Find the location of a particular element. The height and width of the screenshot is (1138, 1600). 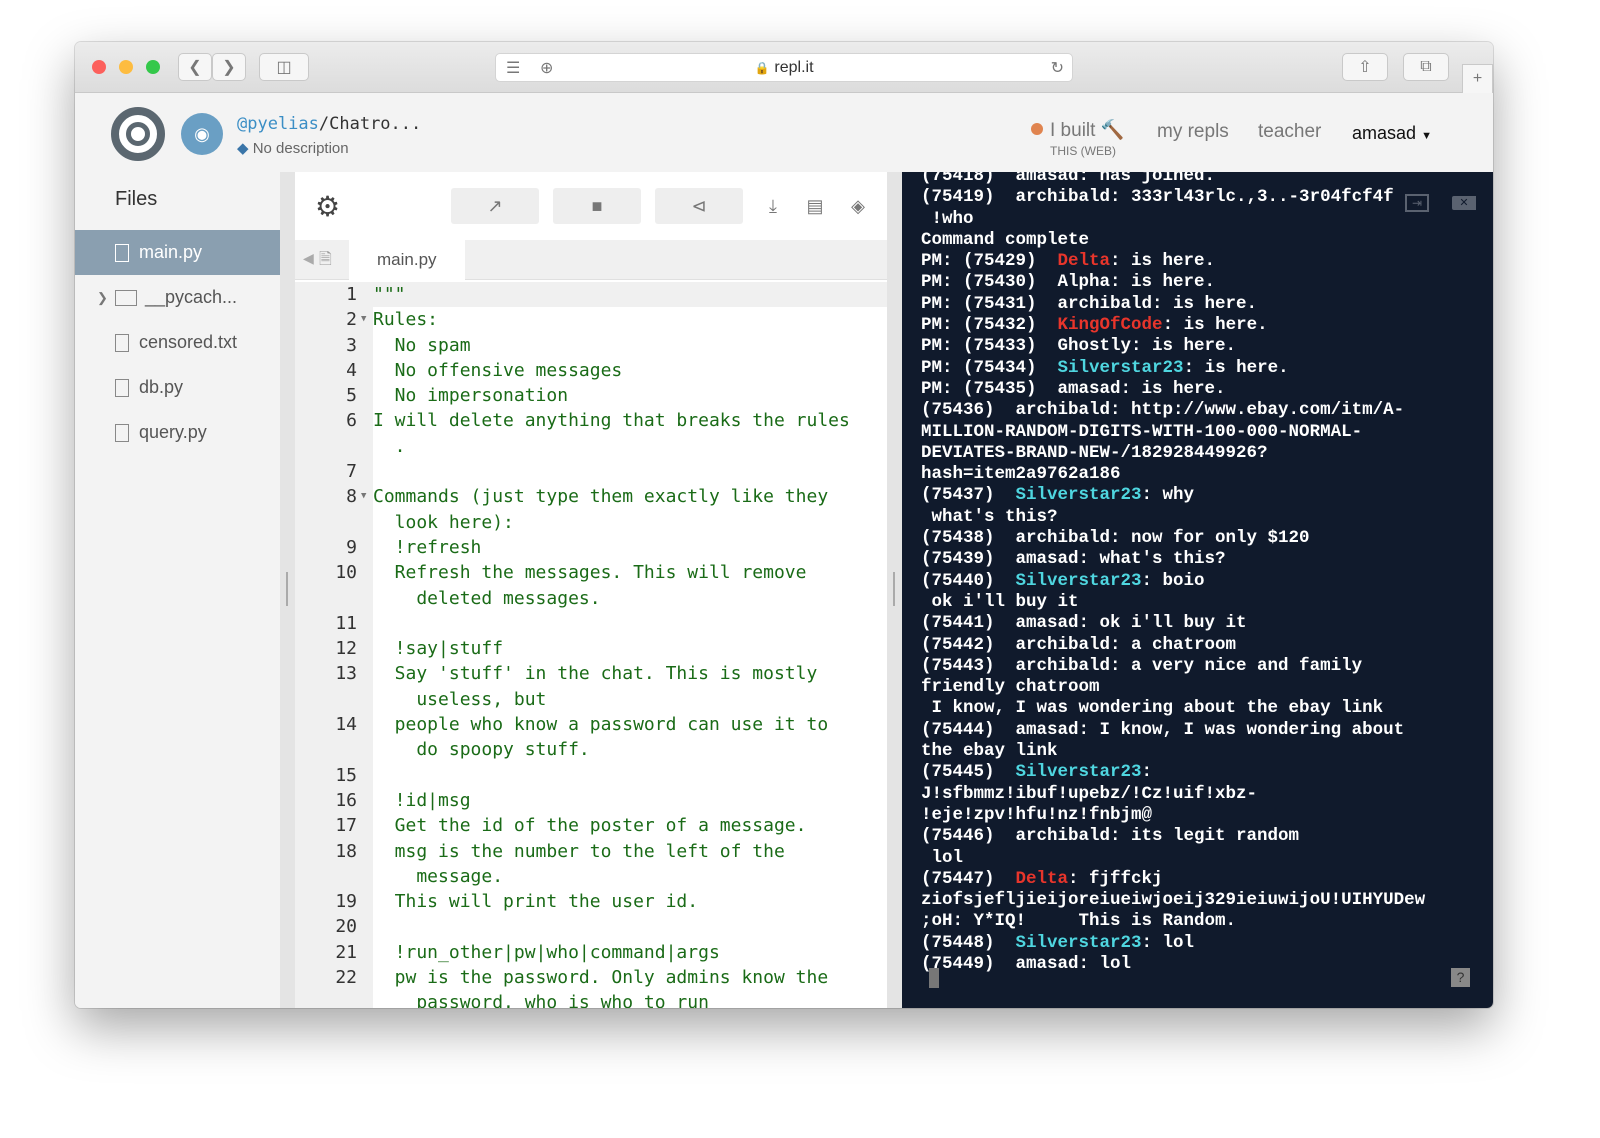

sidebar-resize-handle is located at coordinates (287, 590).